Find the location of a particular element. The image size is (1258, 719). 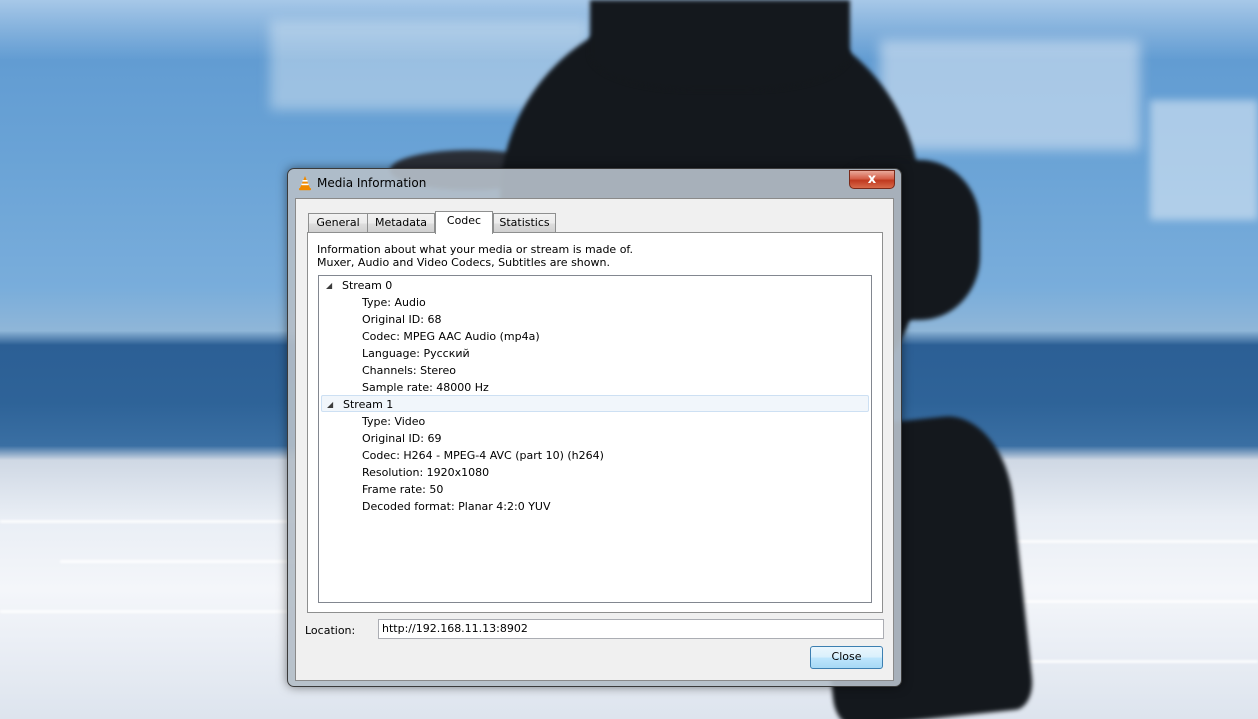

detail-text: Decoded format: Planar 4:2:0 YUV is located at coordinates (456, 506).